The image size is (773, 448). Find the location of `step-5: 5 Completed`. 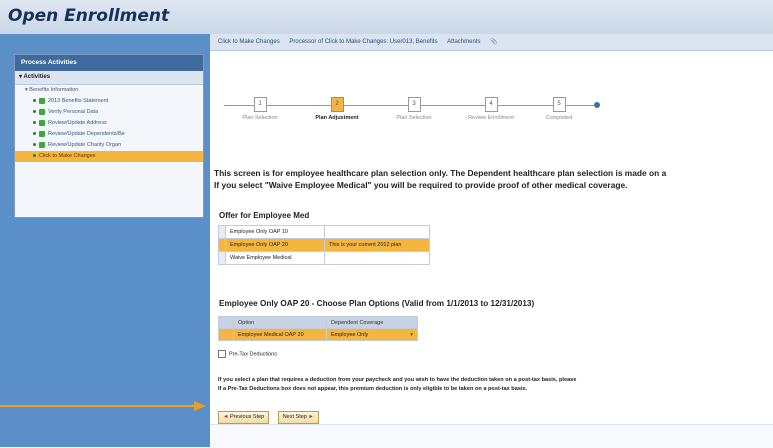

step-5: 5 Completed is located at coordinates (559, 109).